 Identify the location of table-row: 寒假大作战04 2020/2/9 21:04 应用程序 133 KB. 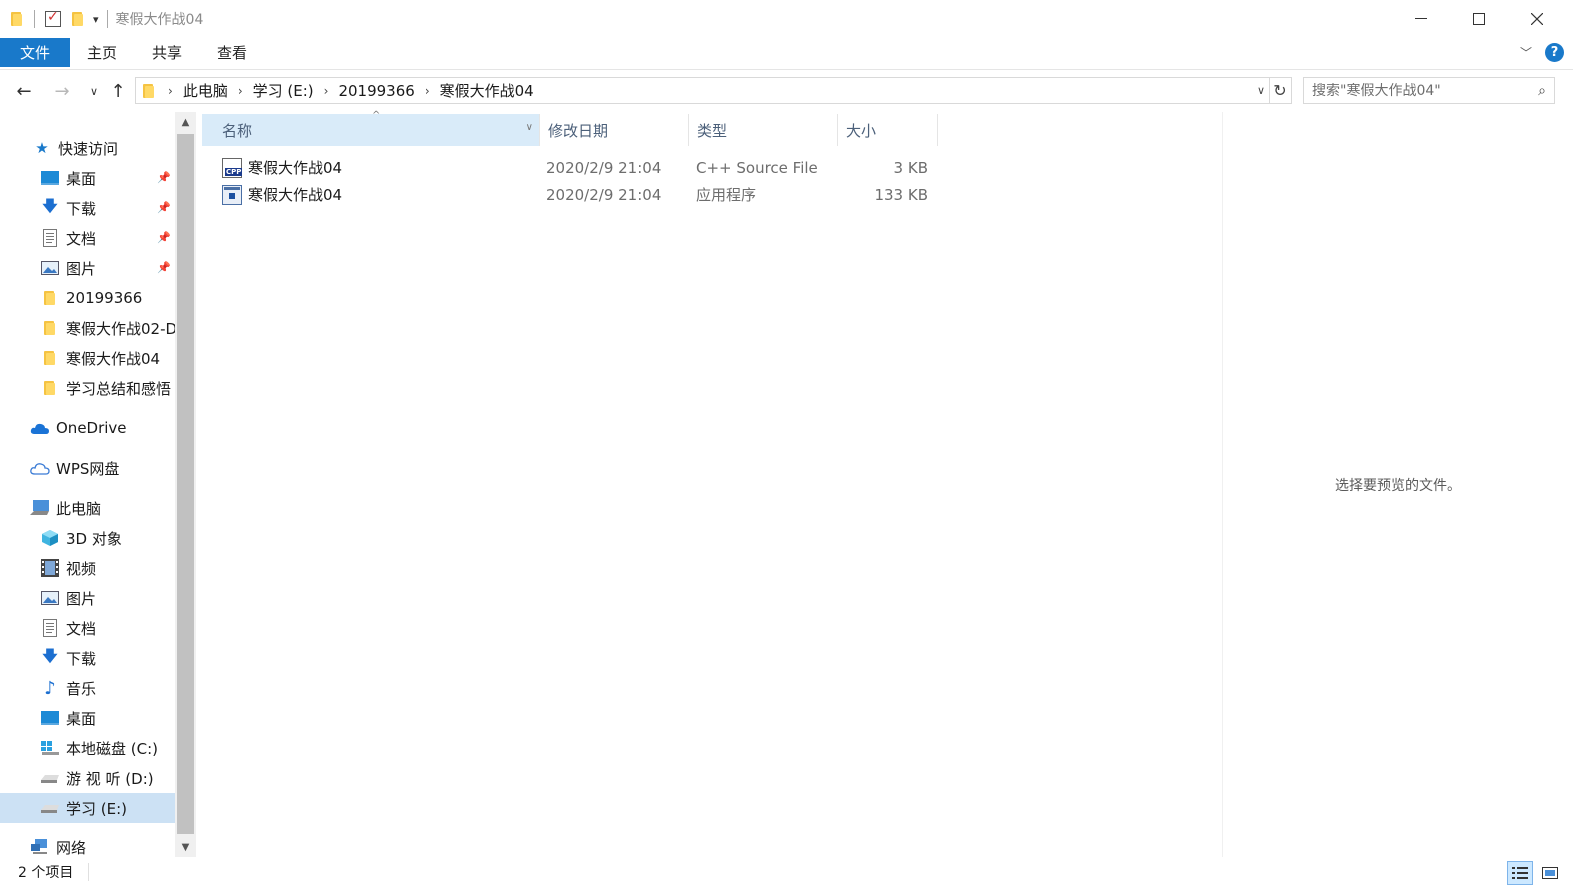
(570, 194).